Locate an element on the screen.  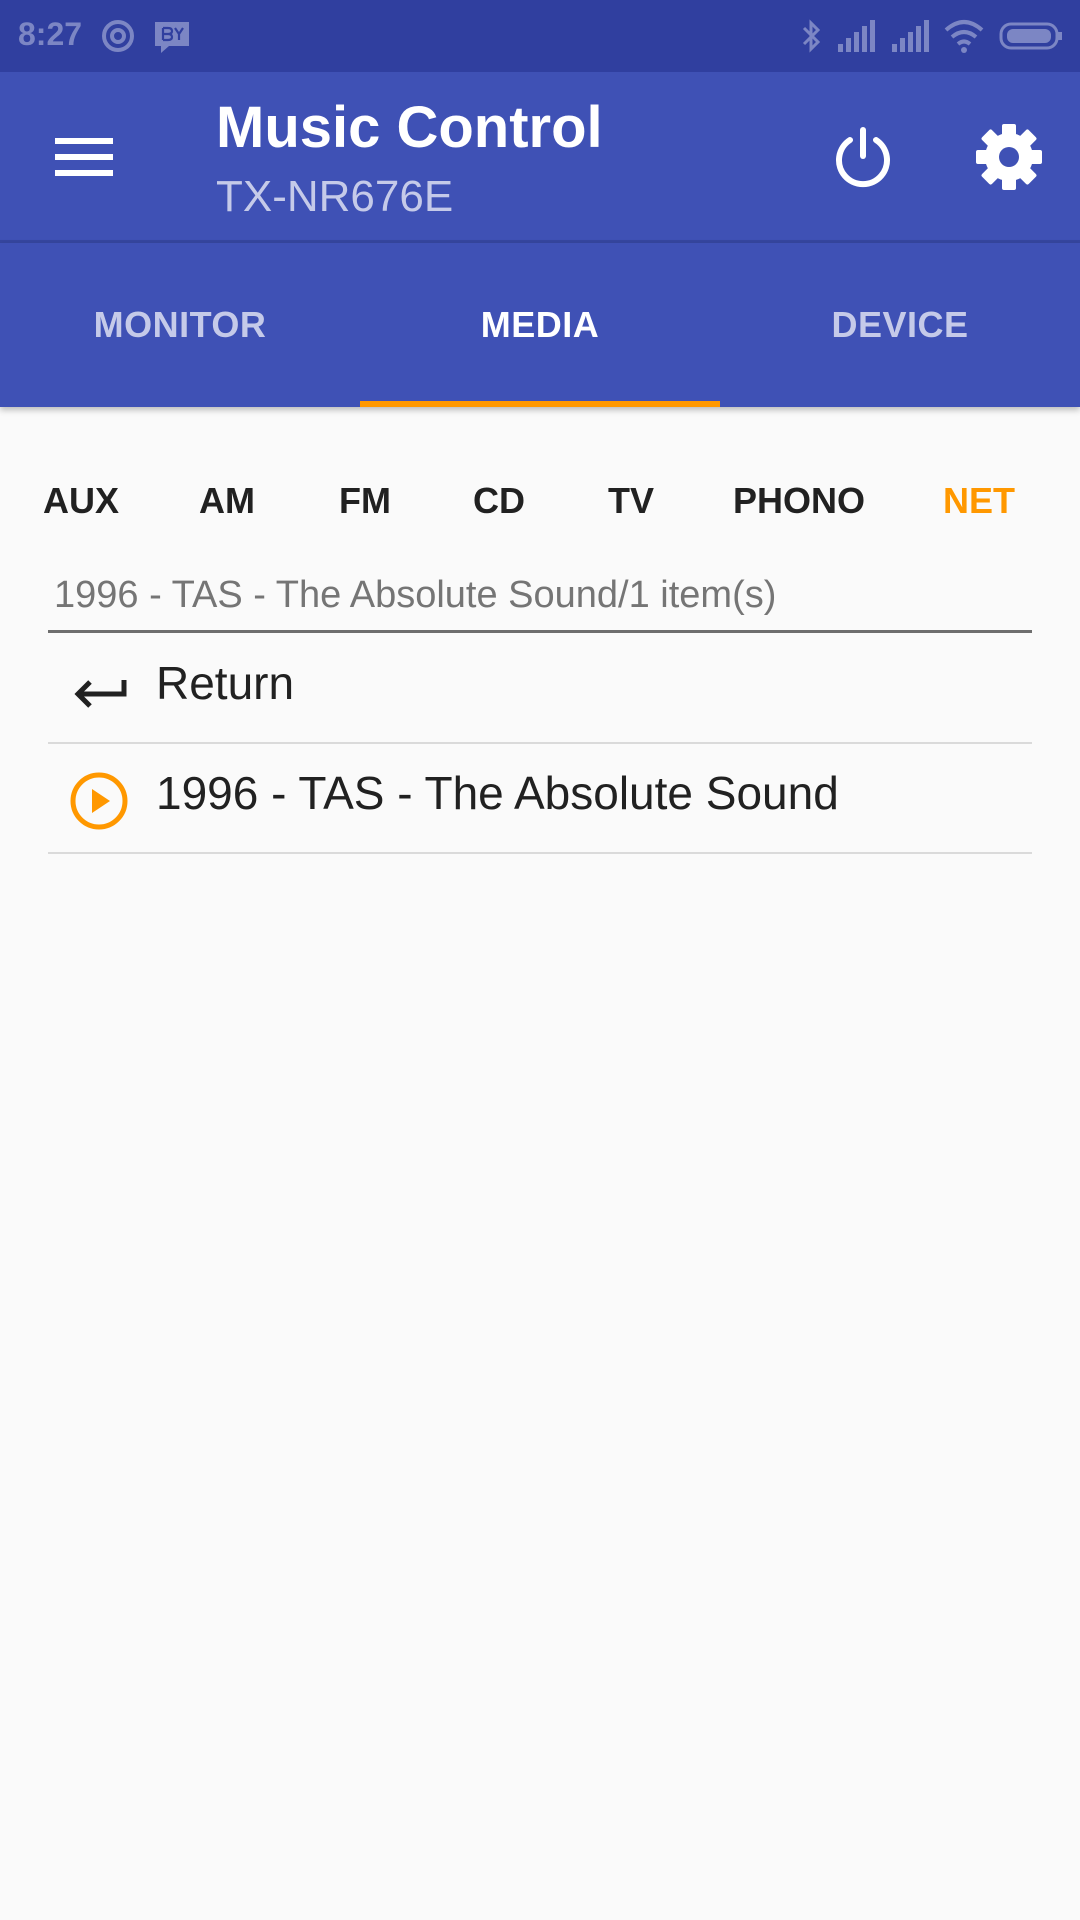
battery-icon is located at coordinates (1030, 36).